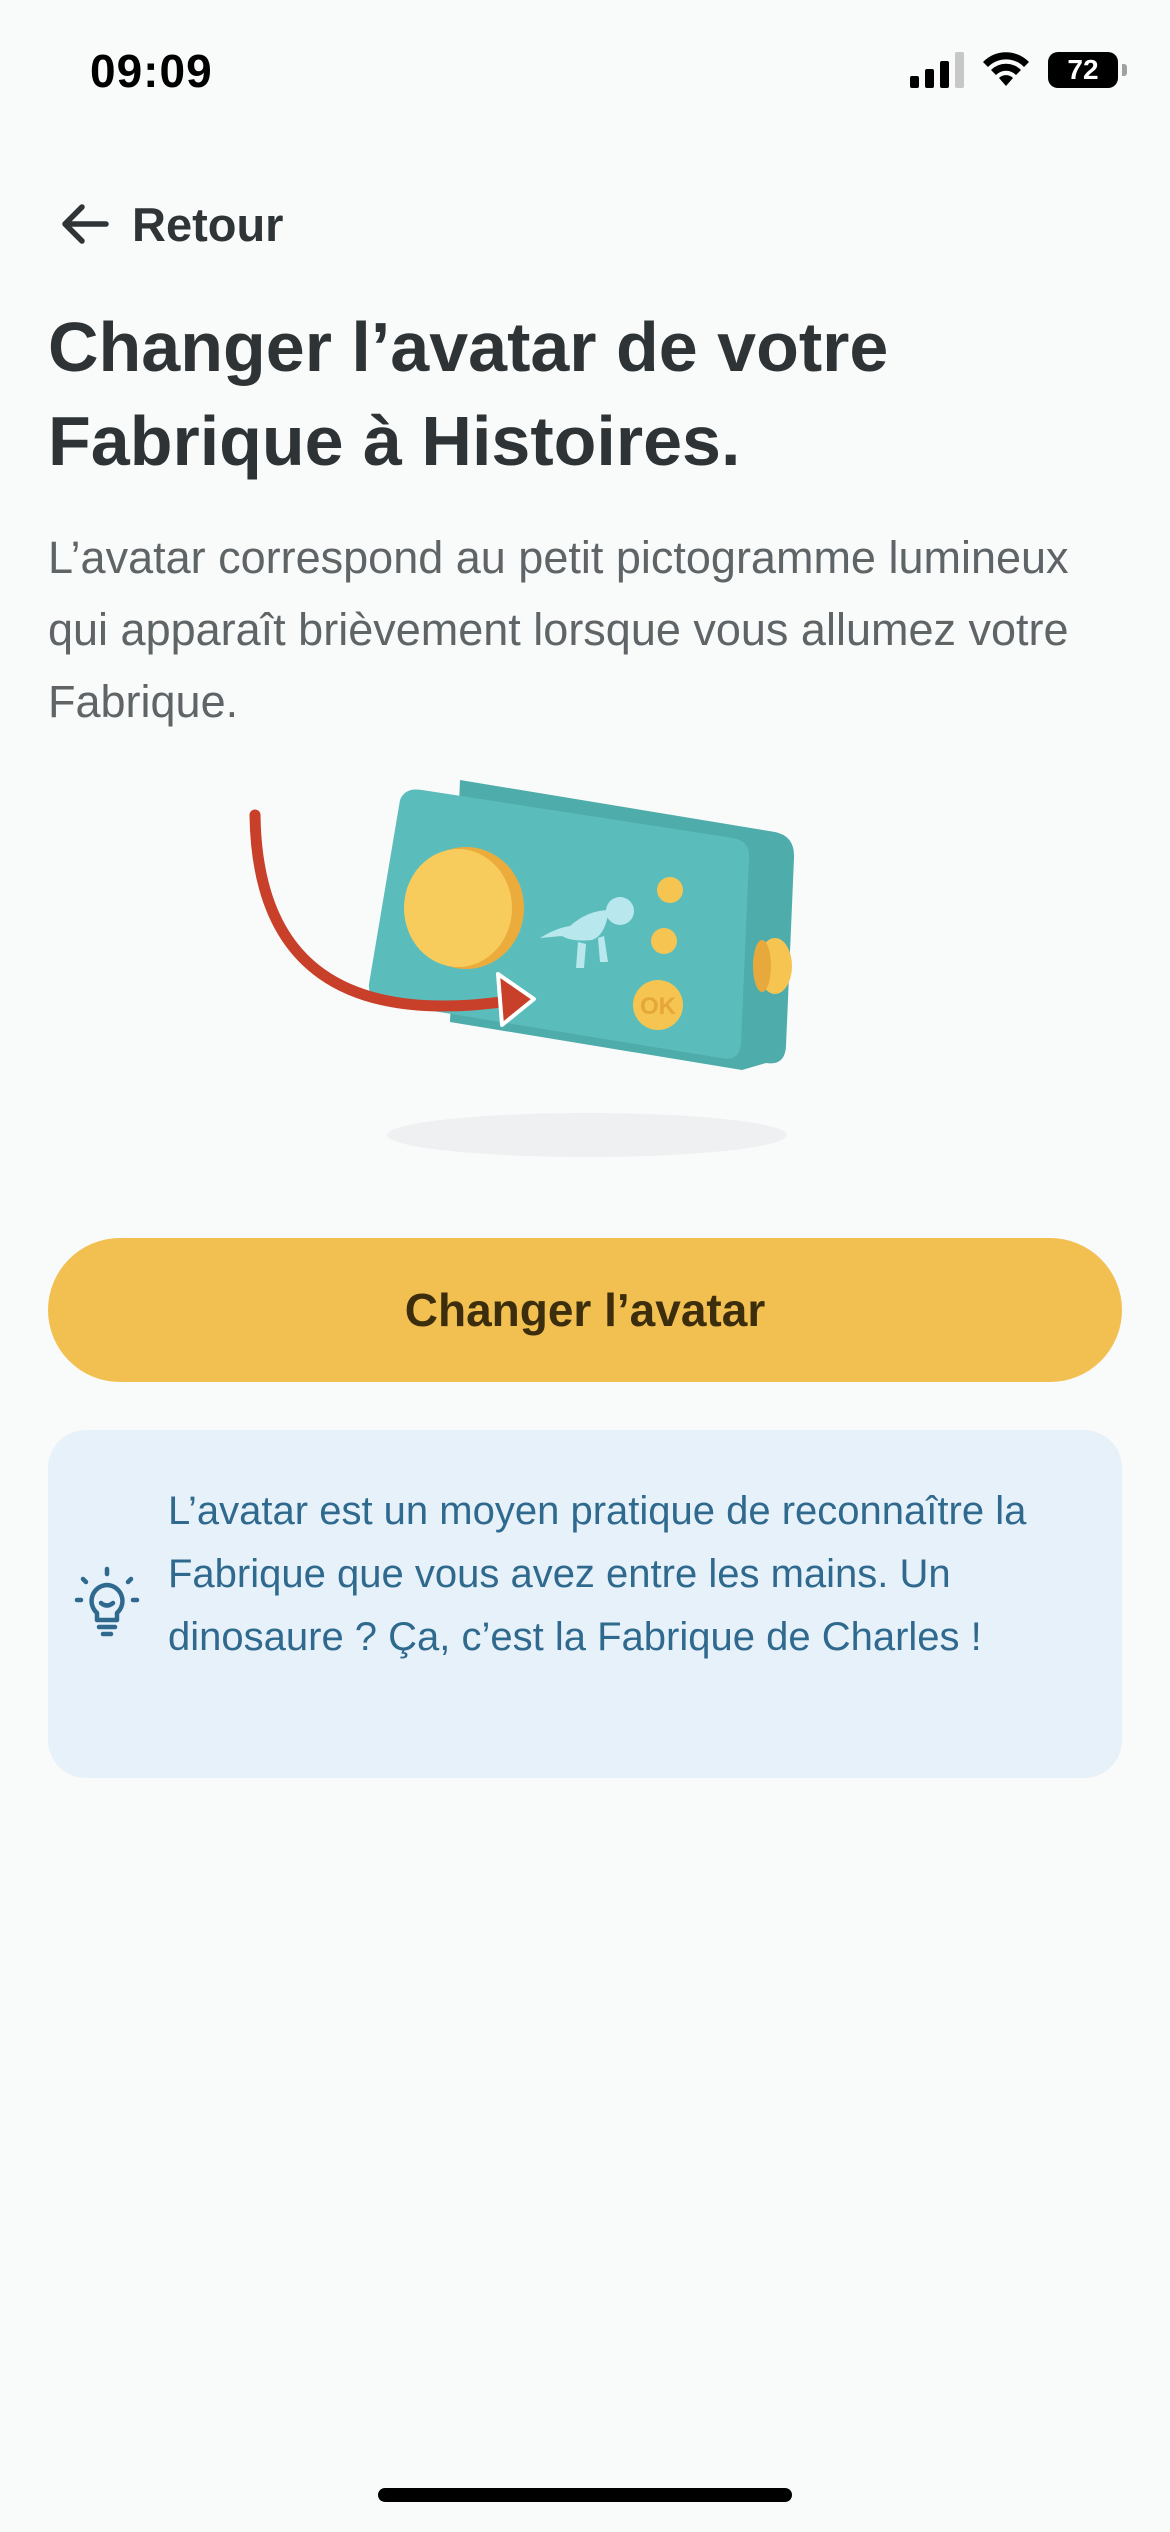 The image size is (1170, 2532). Describe the element at coordinates (151, 71) in the screenshot. I see `status-time: 09:09` at that location.